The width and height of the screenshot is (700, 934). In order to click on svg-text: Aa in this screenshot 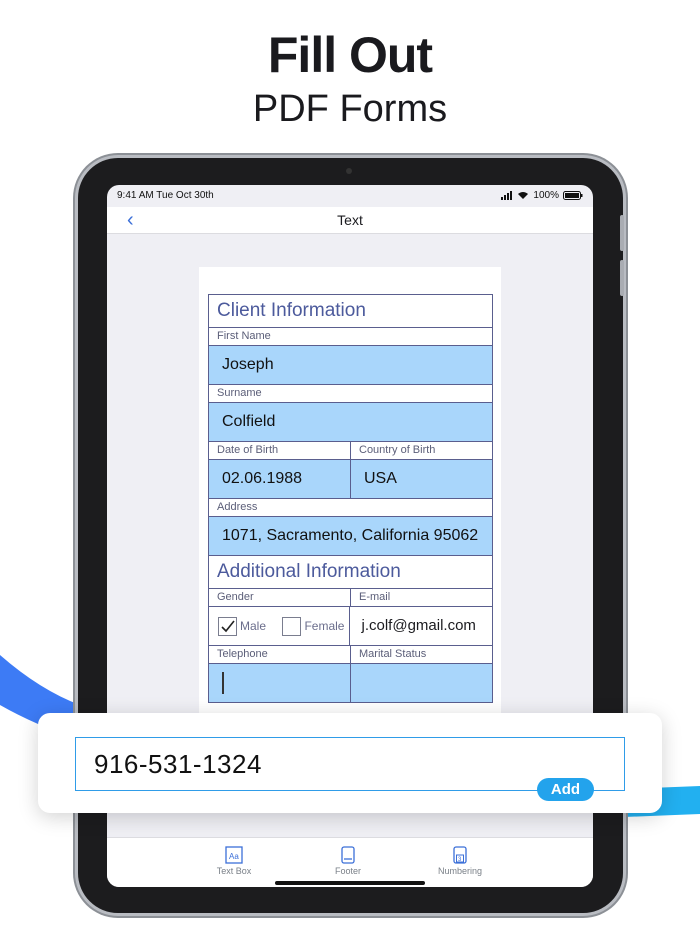, I will do `click(234, 856)`.